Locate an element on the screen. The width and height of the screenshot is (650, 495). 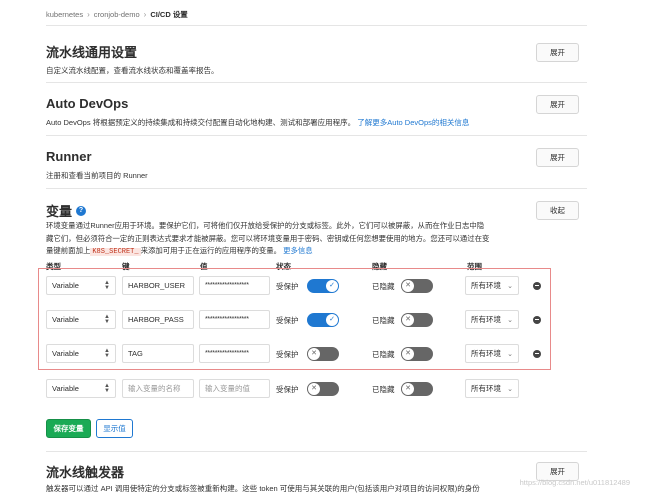
desc-text: 量键前面加上 is located at coordinates (68, 250).